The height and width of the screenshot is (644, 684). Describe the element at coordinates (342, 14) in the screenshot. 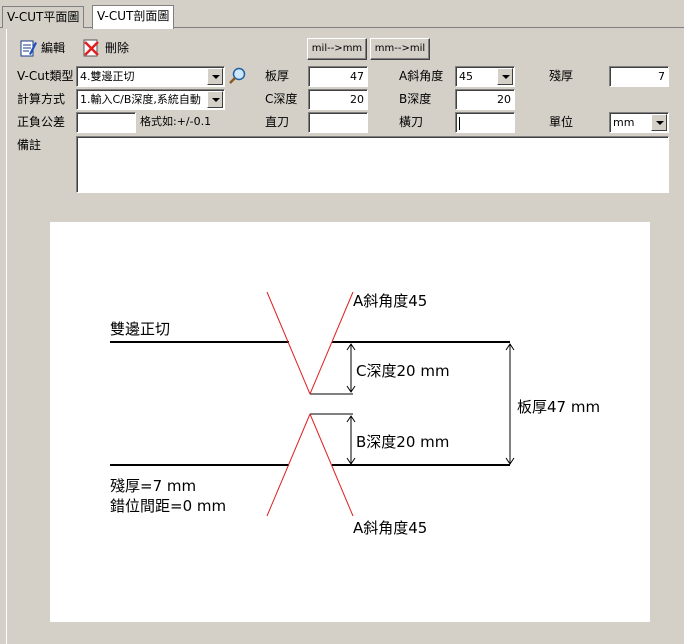

I see `tab-bar: V-CUT平面圖 V-CUT剖面圖` at that location.